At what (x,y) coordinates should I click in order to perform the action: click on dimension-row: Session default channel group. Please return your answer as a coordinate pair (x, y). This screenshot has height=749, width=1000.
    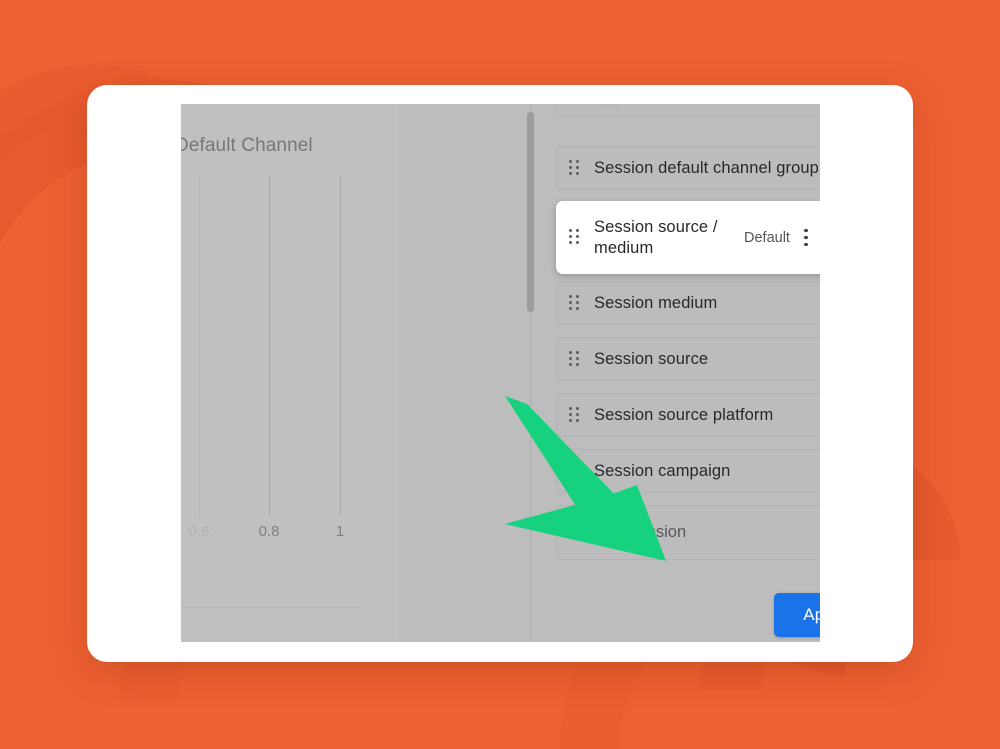
    Looking at the image, I should click on (688, 168).